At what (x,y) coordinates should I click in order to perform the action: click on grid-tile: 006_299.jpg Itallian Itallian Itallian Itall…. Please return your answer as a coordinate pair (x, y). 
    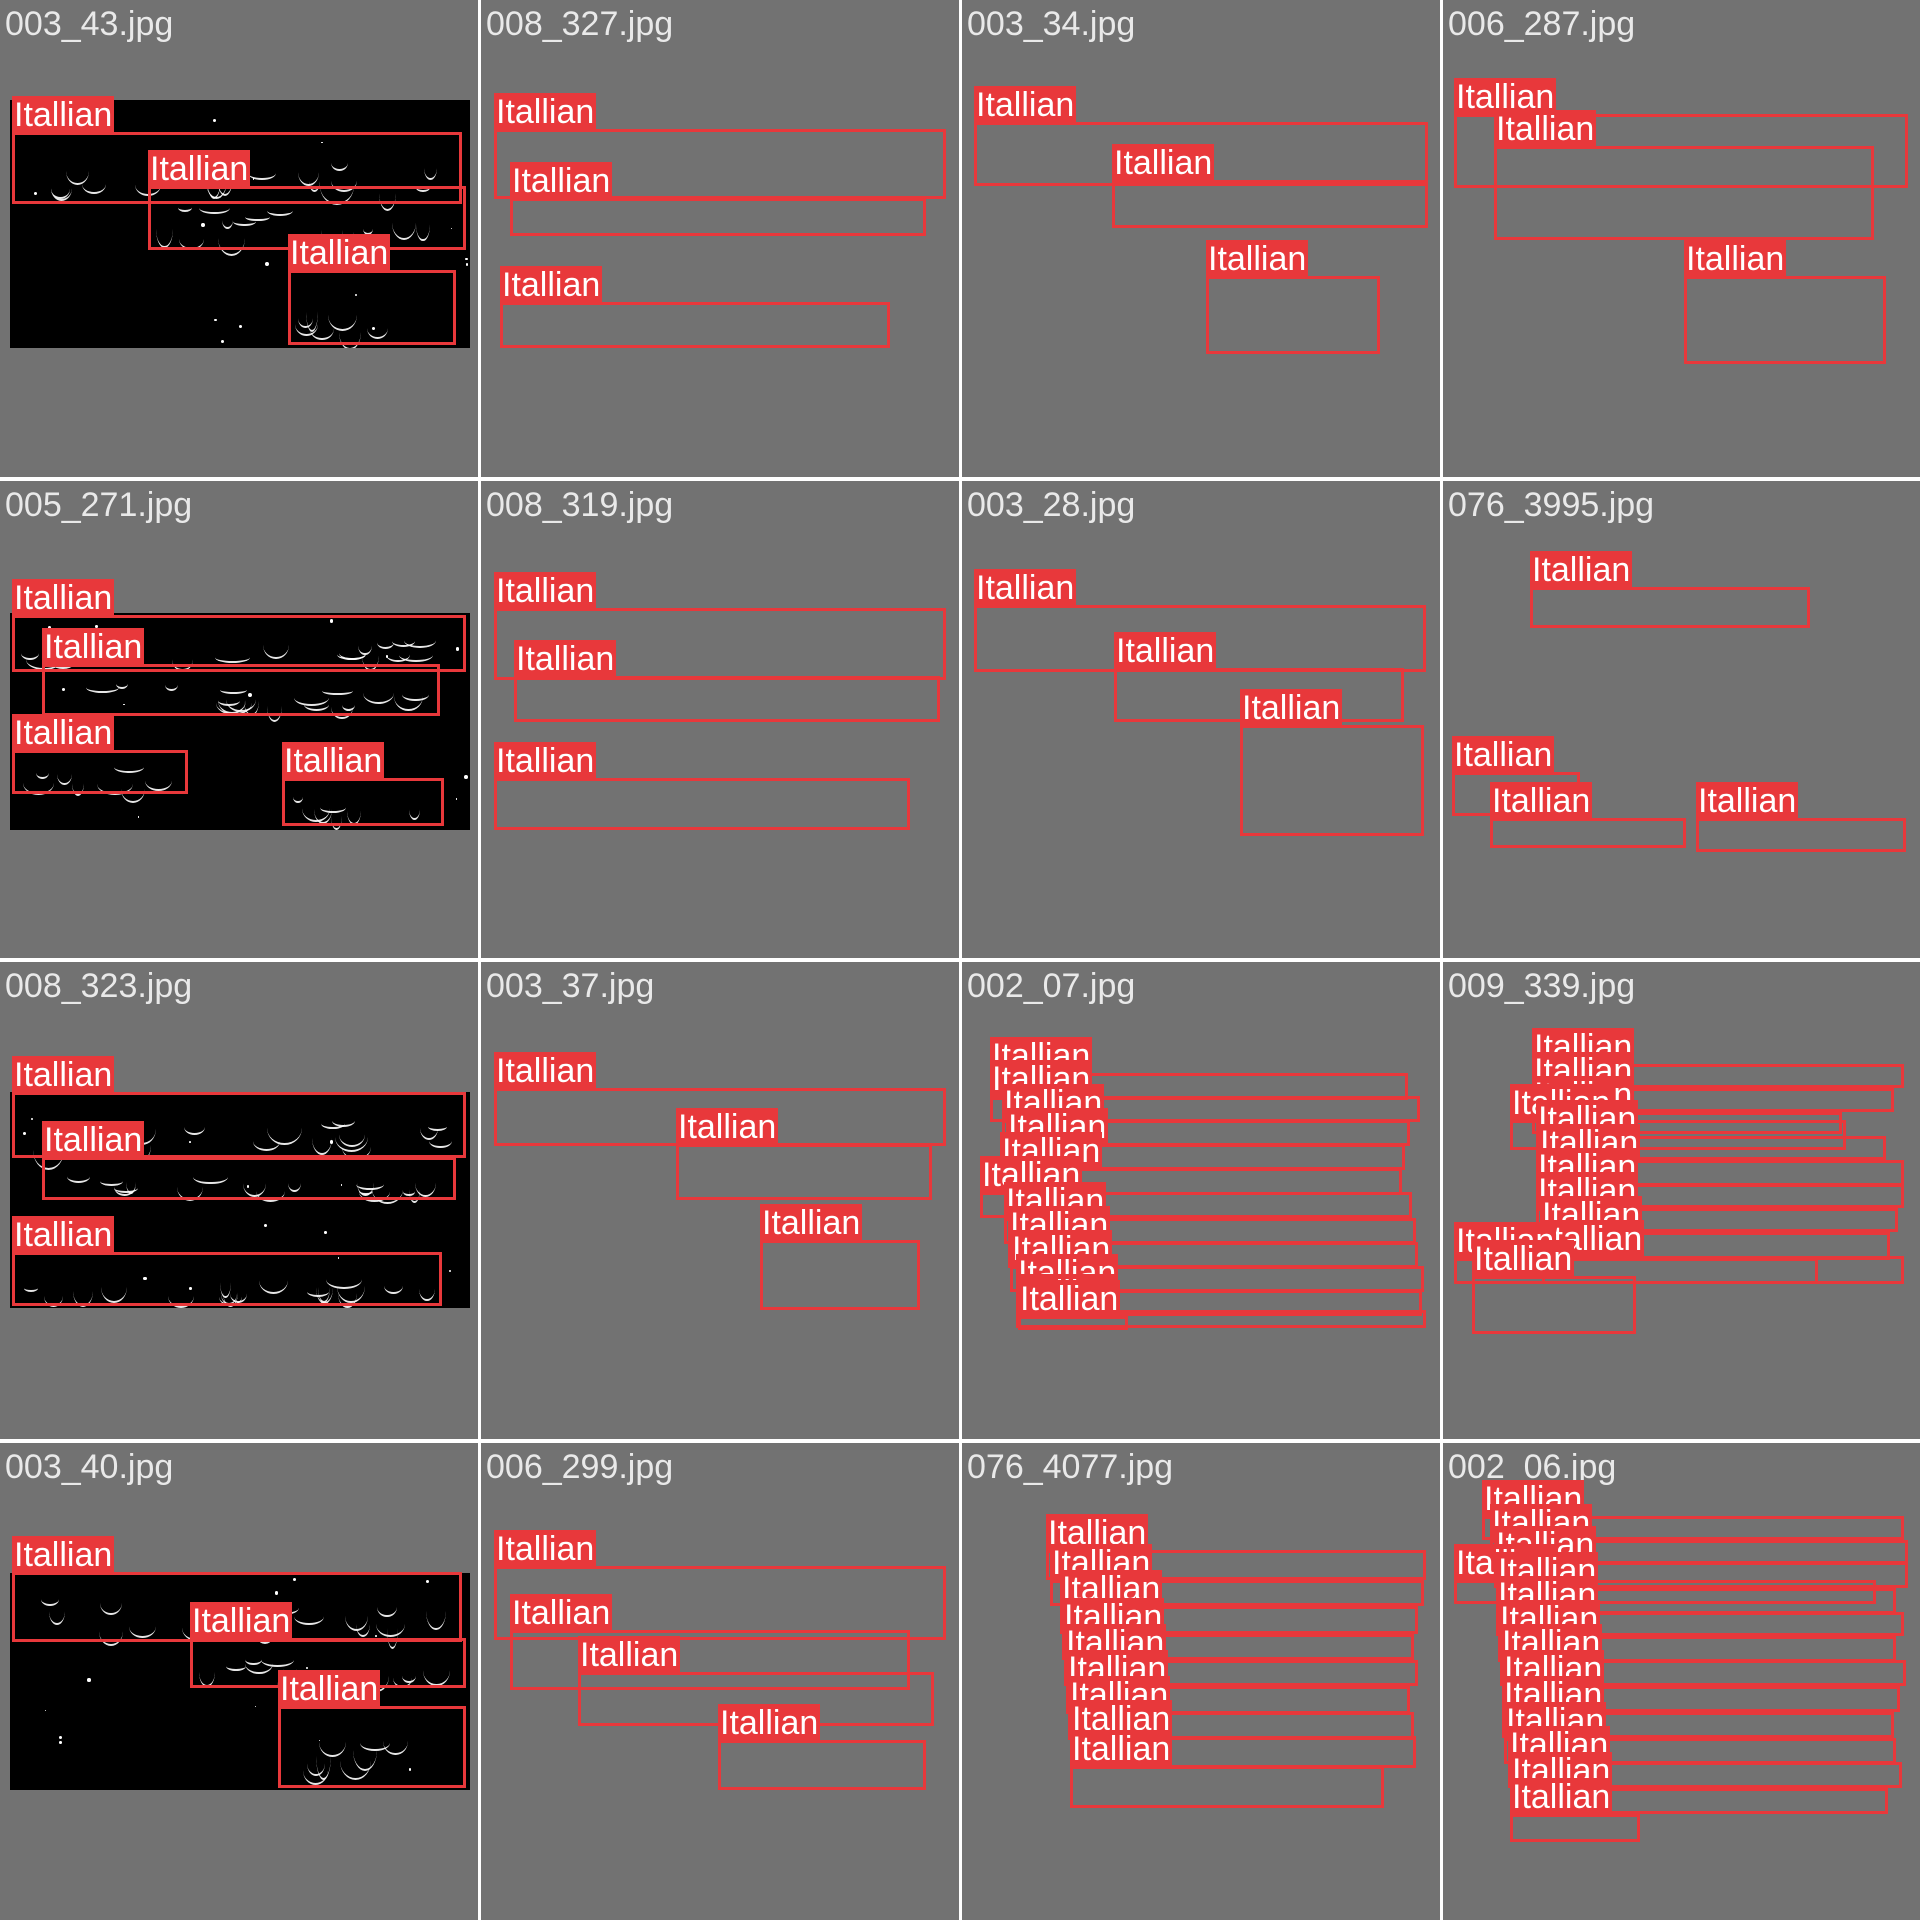
    Looking at the image, I should click on (720, 1681).